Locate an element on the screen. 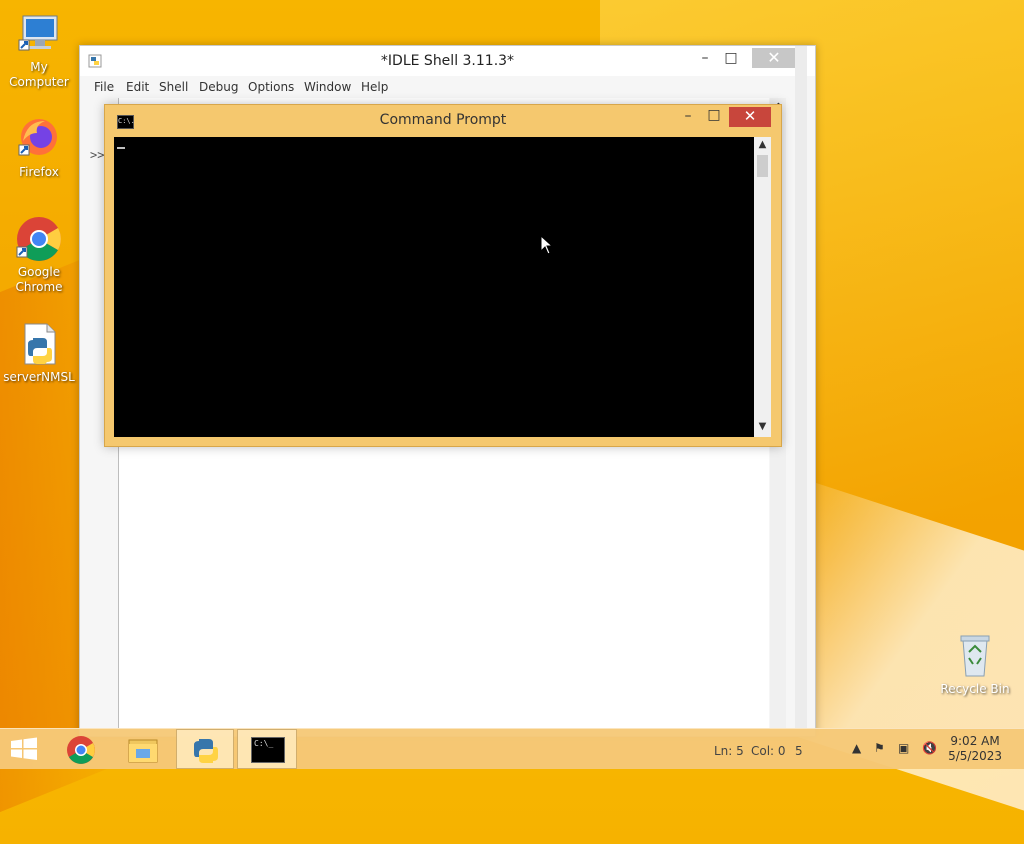  taskbar-chrome is located at coordinates (81, 749).